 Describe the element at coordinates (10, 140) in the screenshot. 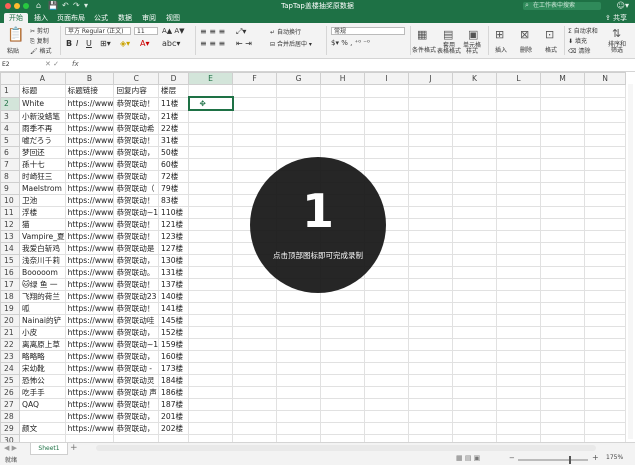

I see `row-header: 5` at that location.